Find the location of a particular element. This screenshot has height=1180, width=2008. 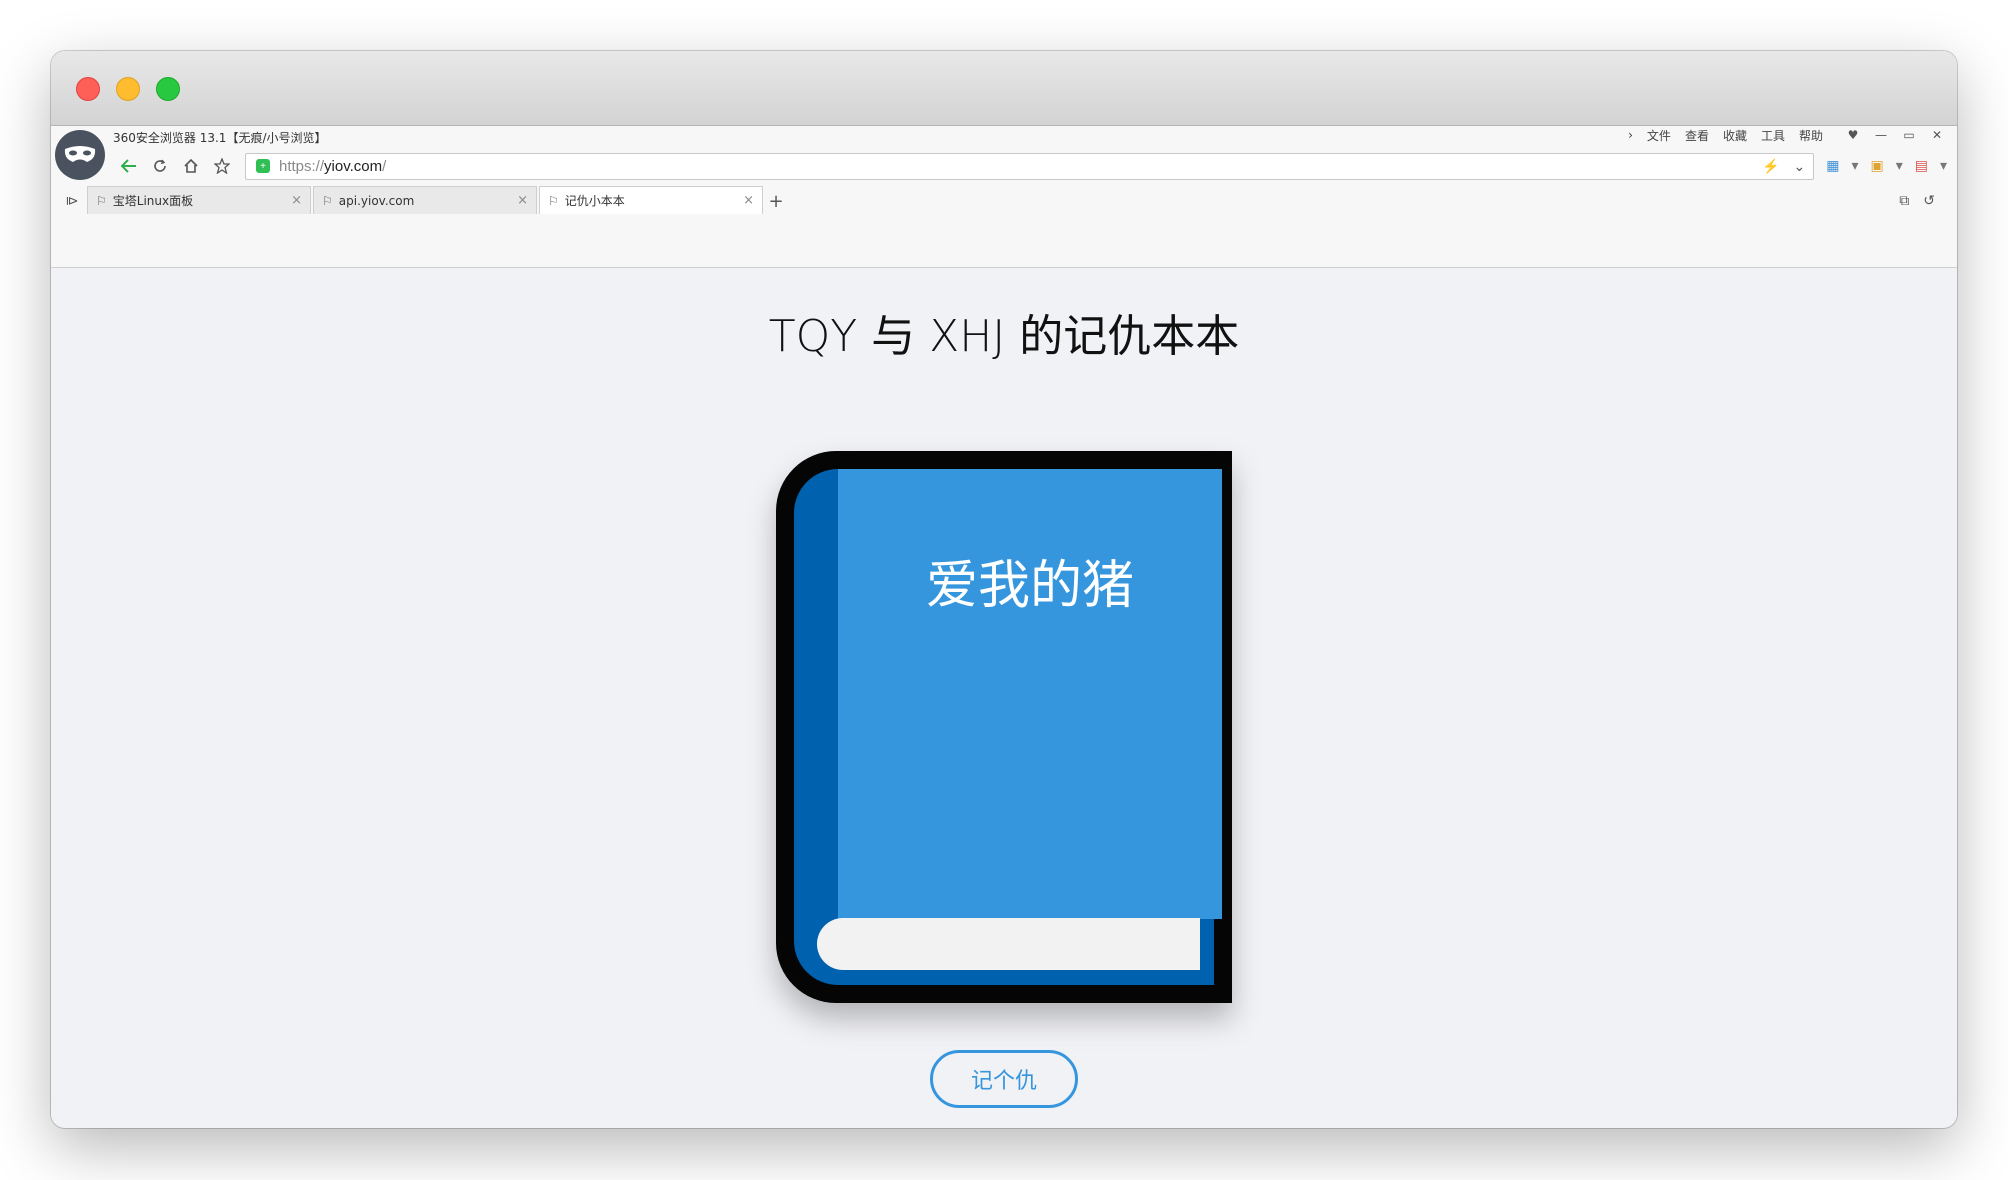

menu-item-favorites: 收藏 is located at coordinates (1735, 135).